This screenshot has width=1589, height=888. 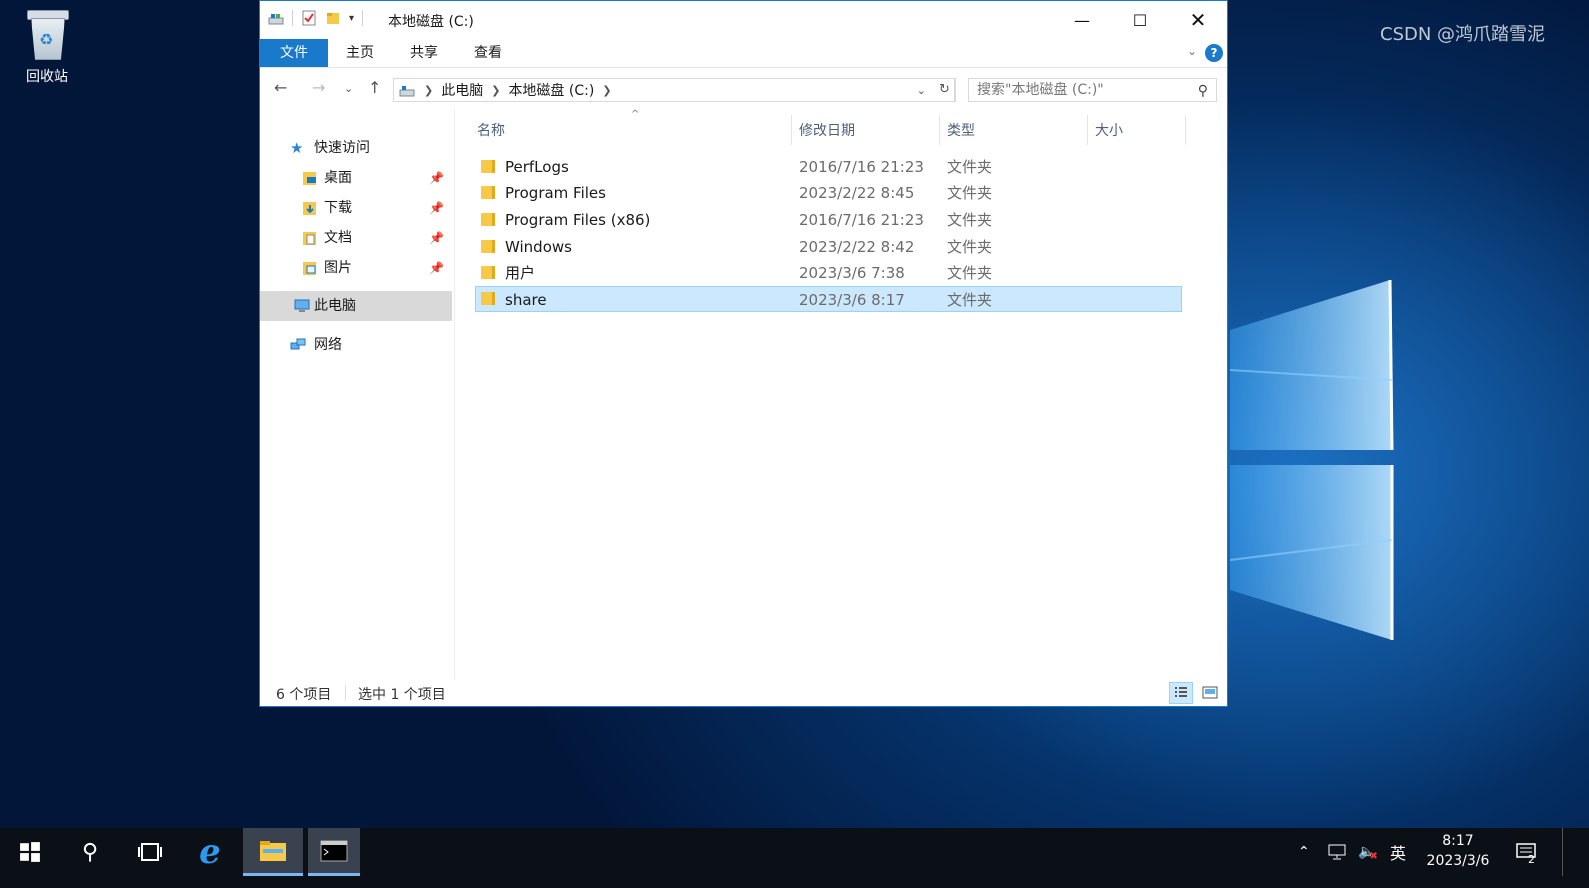 I want to click on computer-icon, so click(x=302, y=305).